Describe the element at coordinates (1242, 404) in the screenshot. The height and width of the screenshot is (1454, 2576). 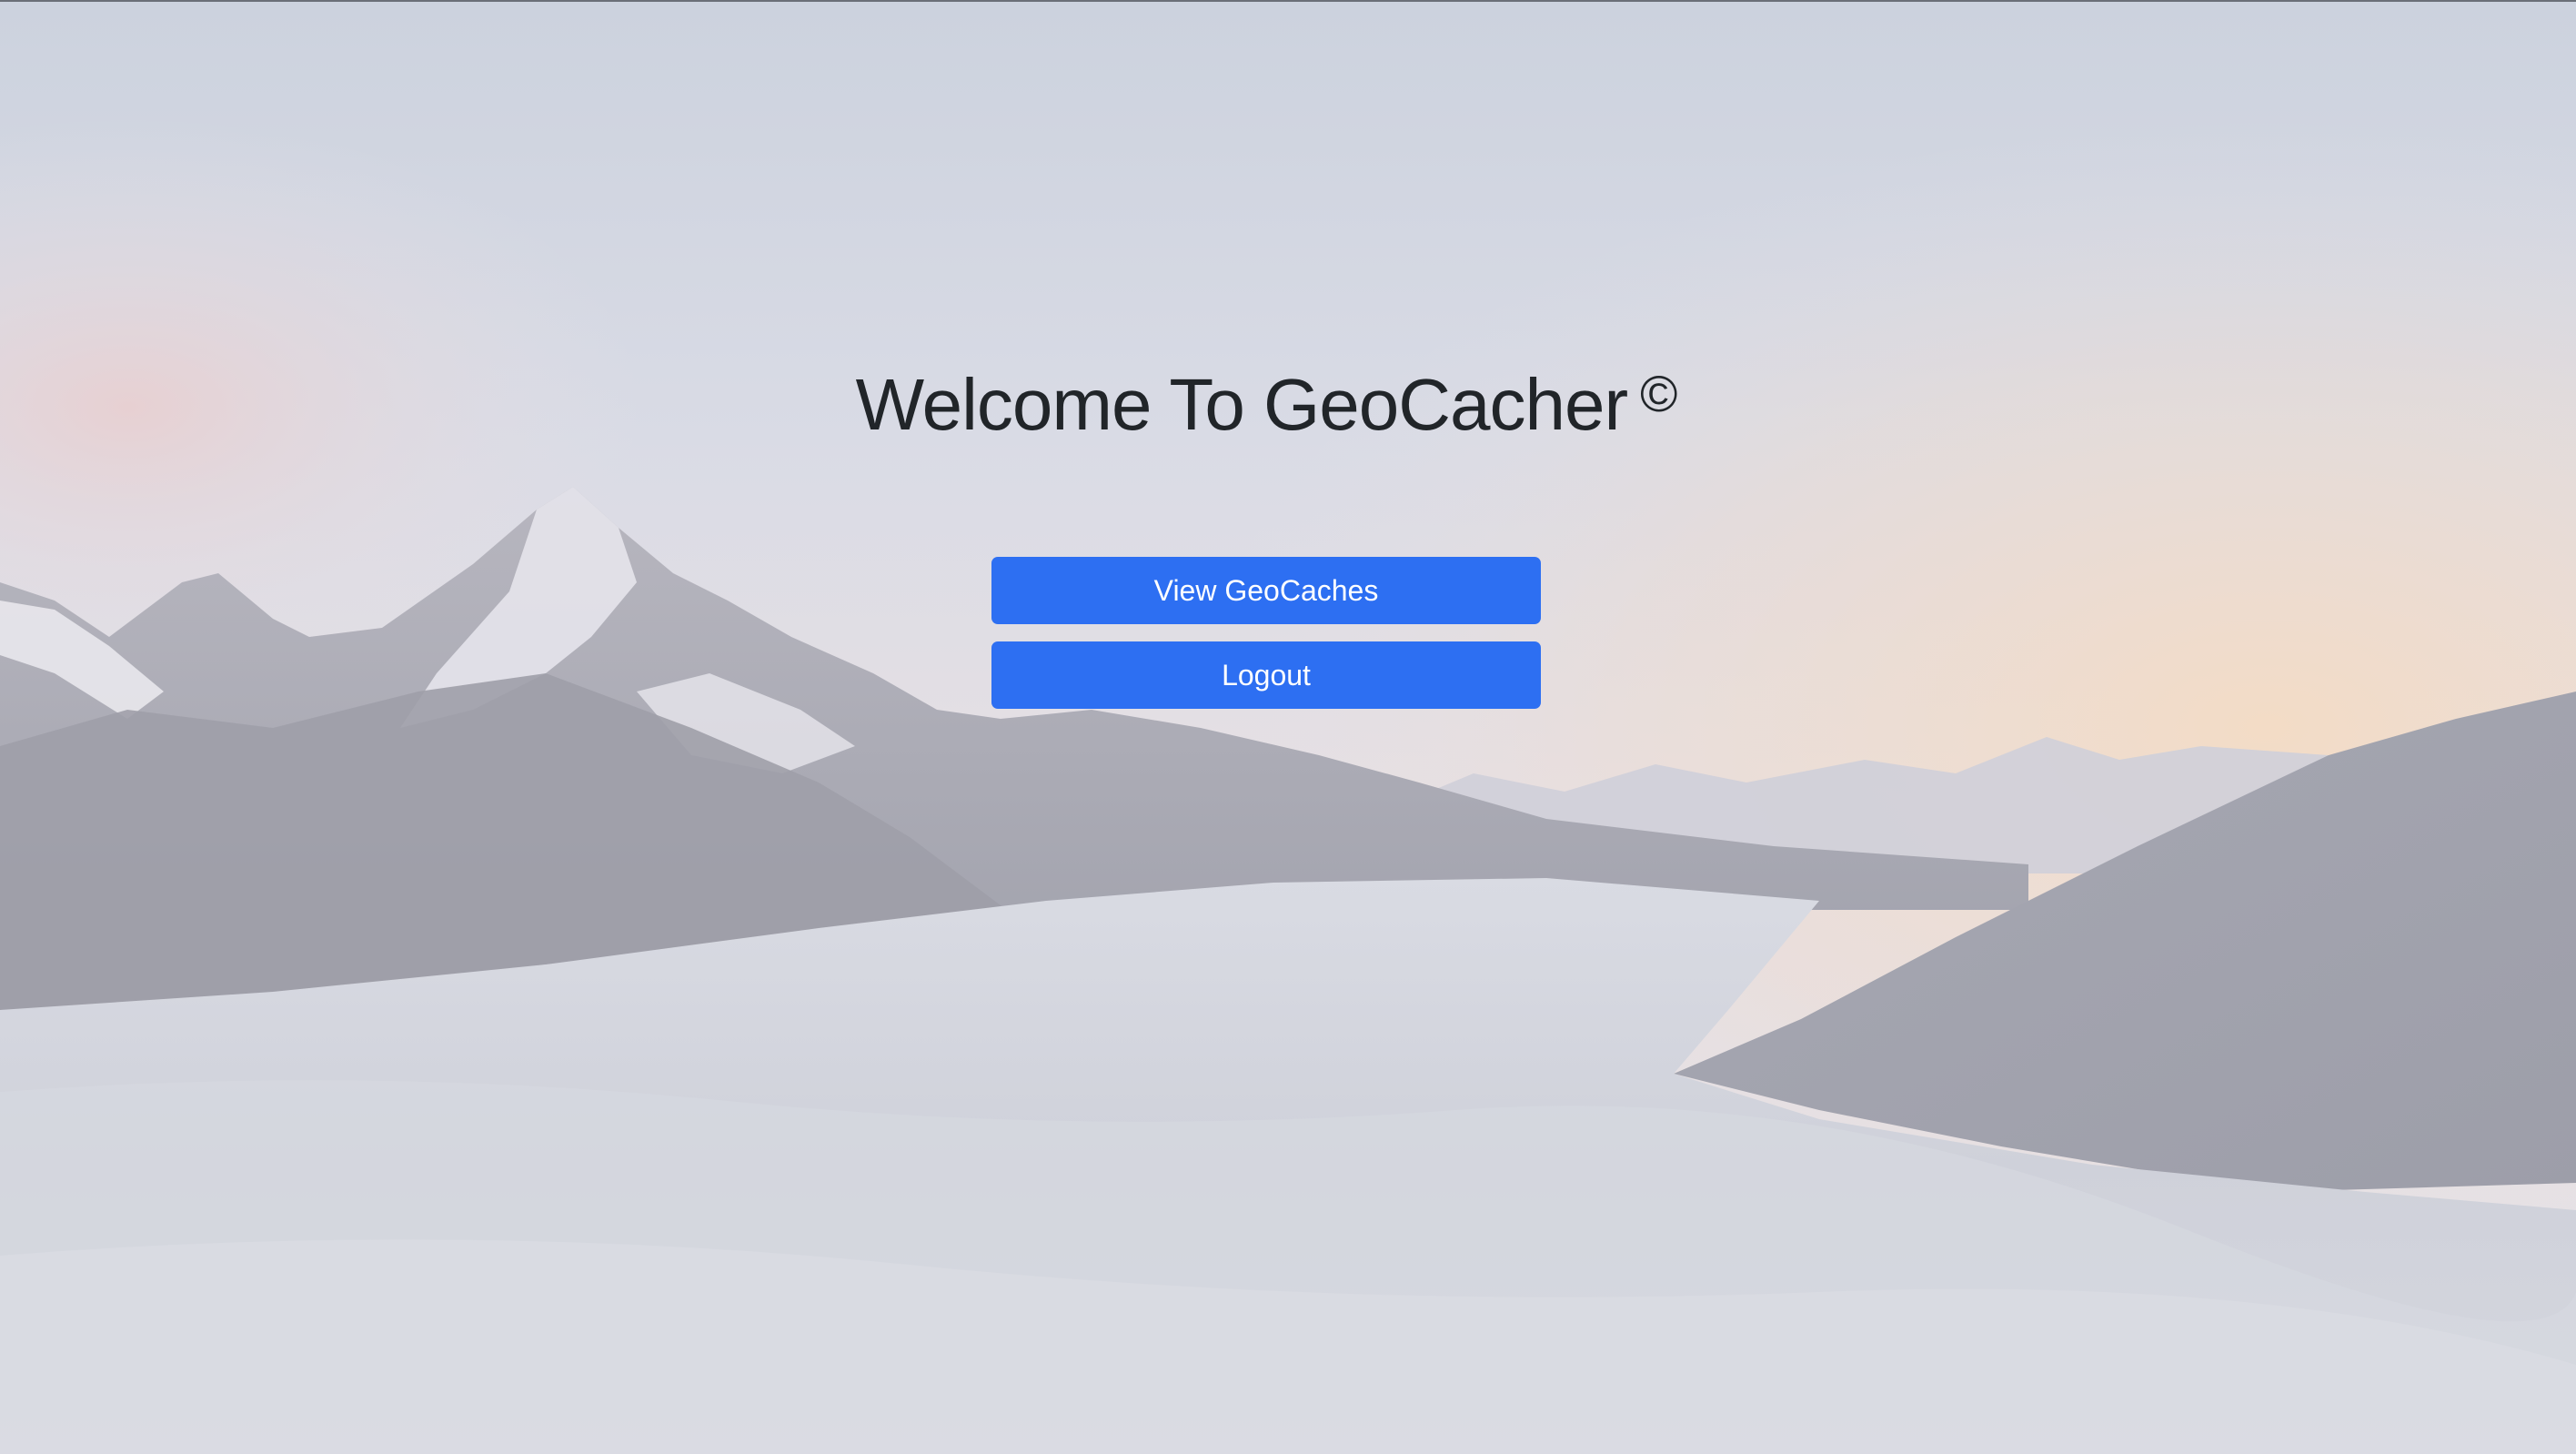
I see `page-title-text: Welcome To GeoCacher` at that location.